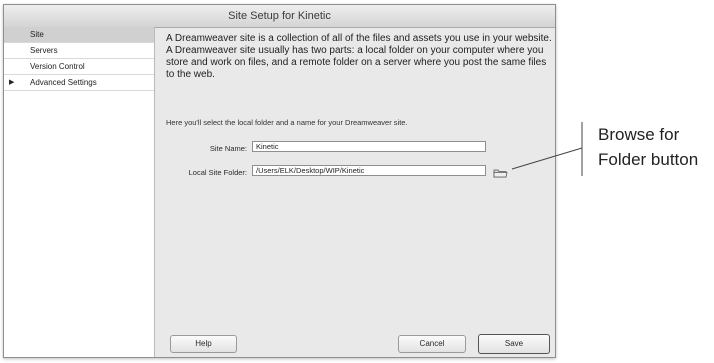 The height and width of the screenshot is (363, 714). Describe the element at coordinates (648, 147) in the screenshot. I see `callout-label: Browse for Folder button` at that location.